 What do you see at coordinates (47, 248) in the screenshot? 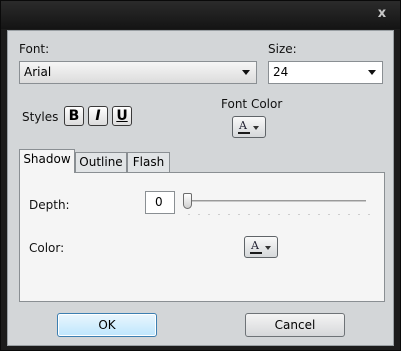
I see `shadow-color-label: Color:` at bounding box center [47, 248].